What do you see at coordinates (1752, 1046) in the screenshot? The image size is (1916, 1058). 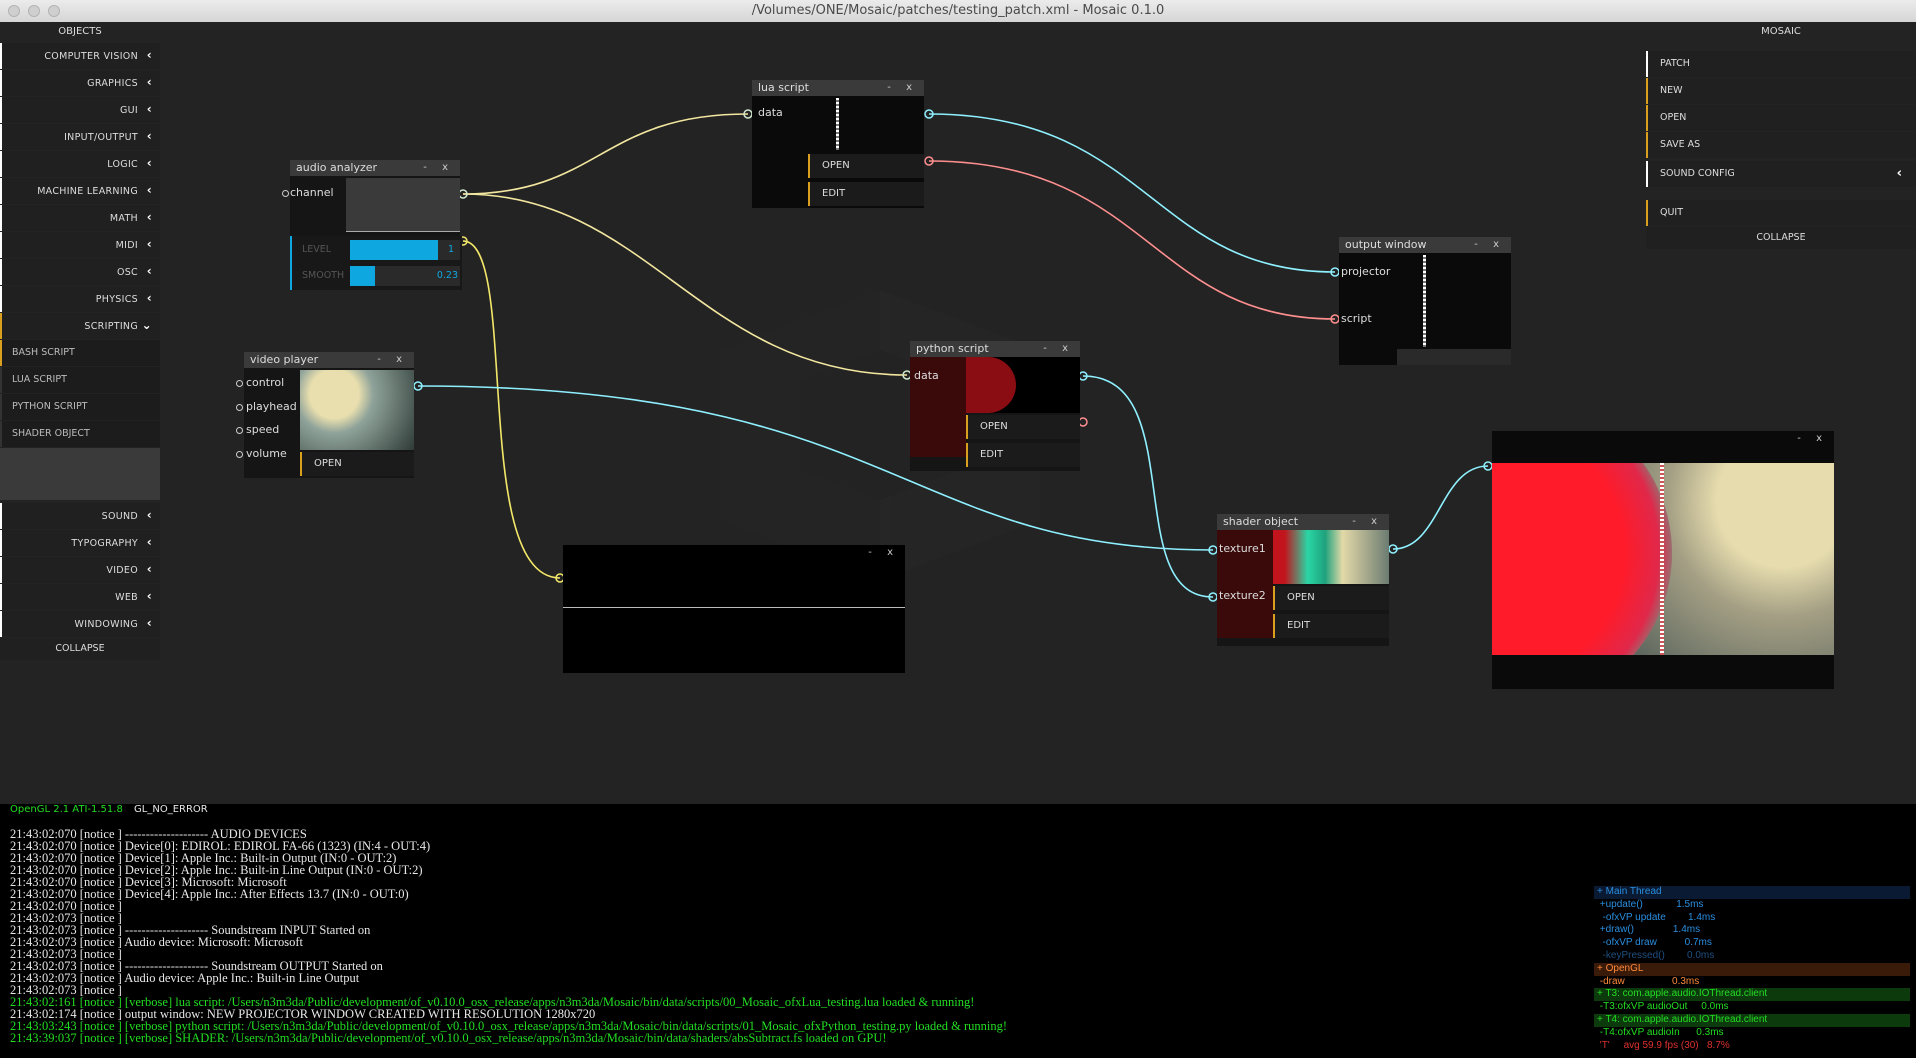 I see `profiler-row: 'T' avg 59.9 fps (30) 8.7%` at bounding box center [1752, 1046].